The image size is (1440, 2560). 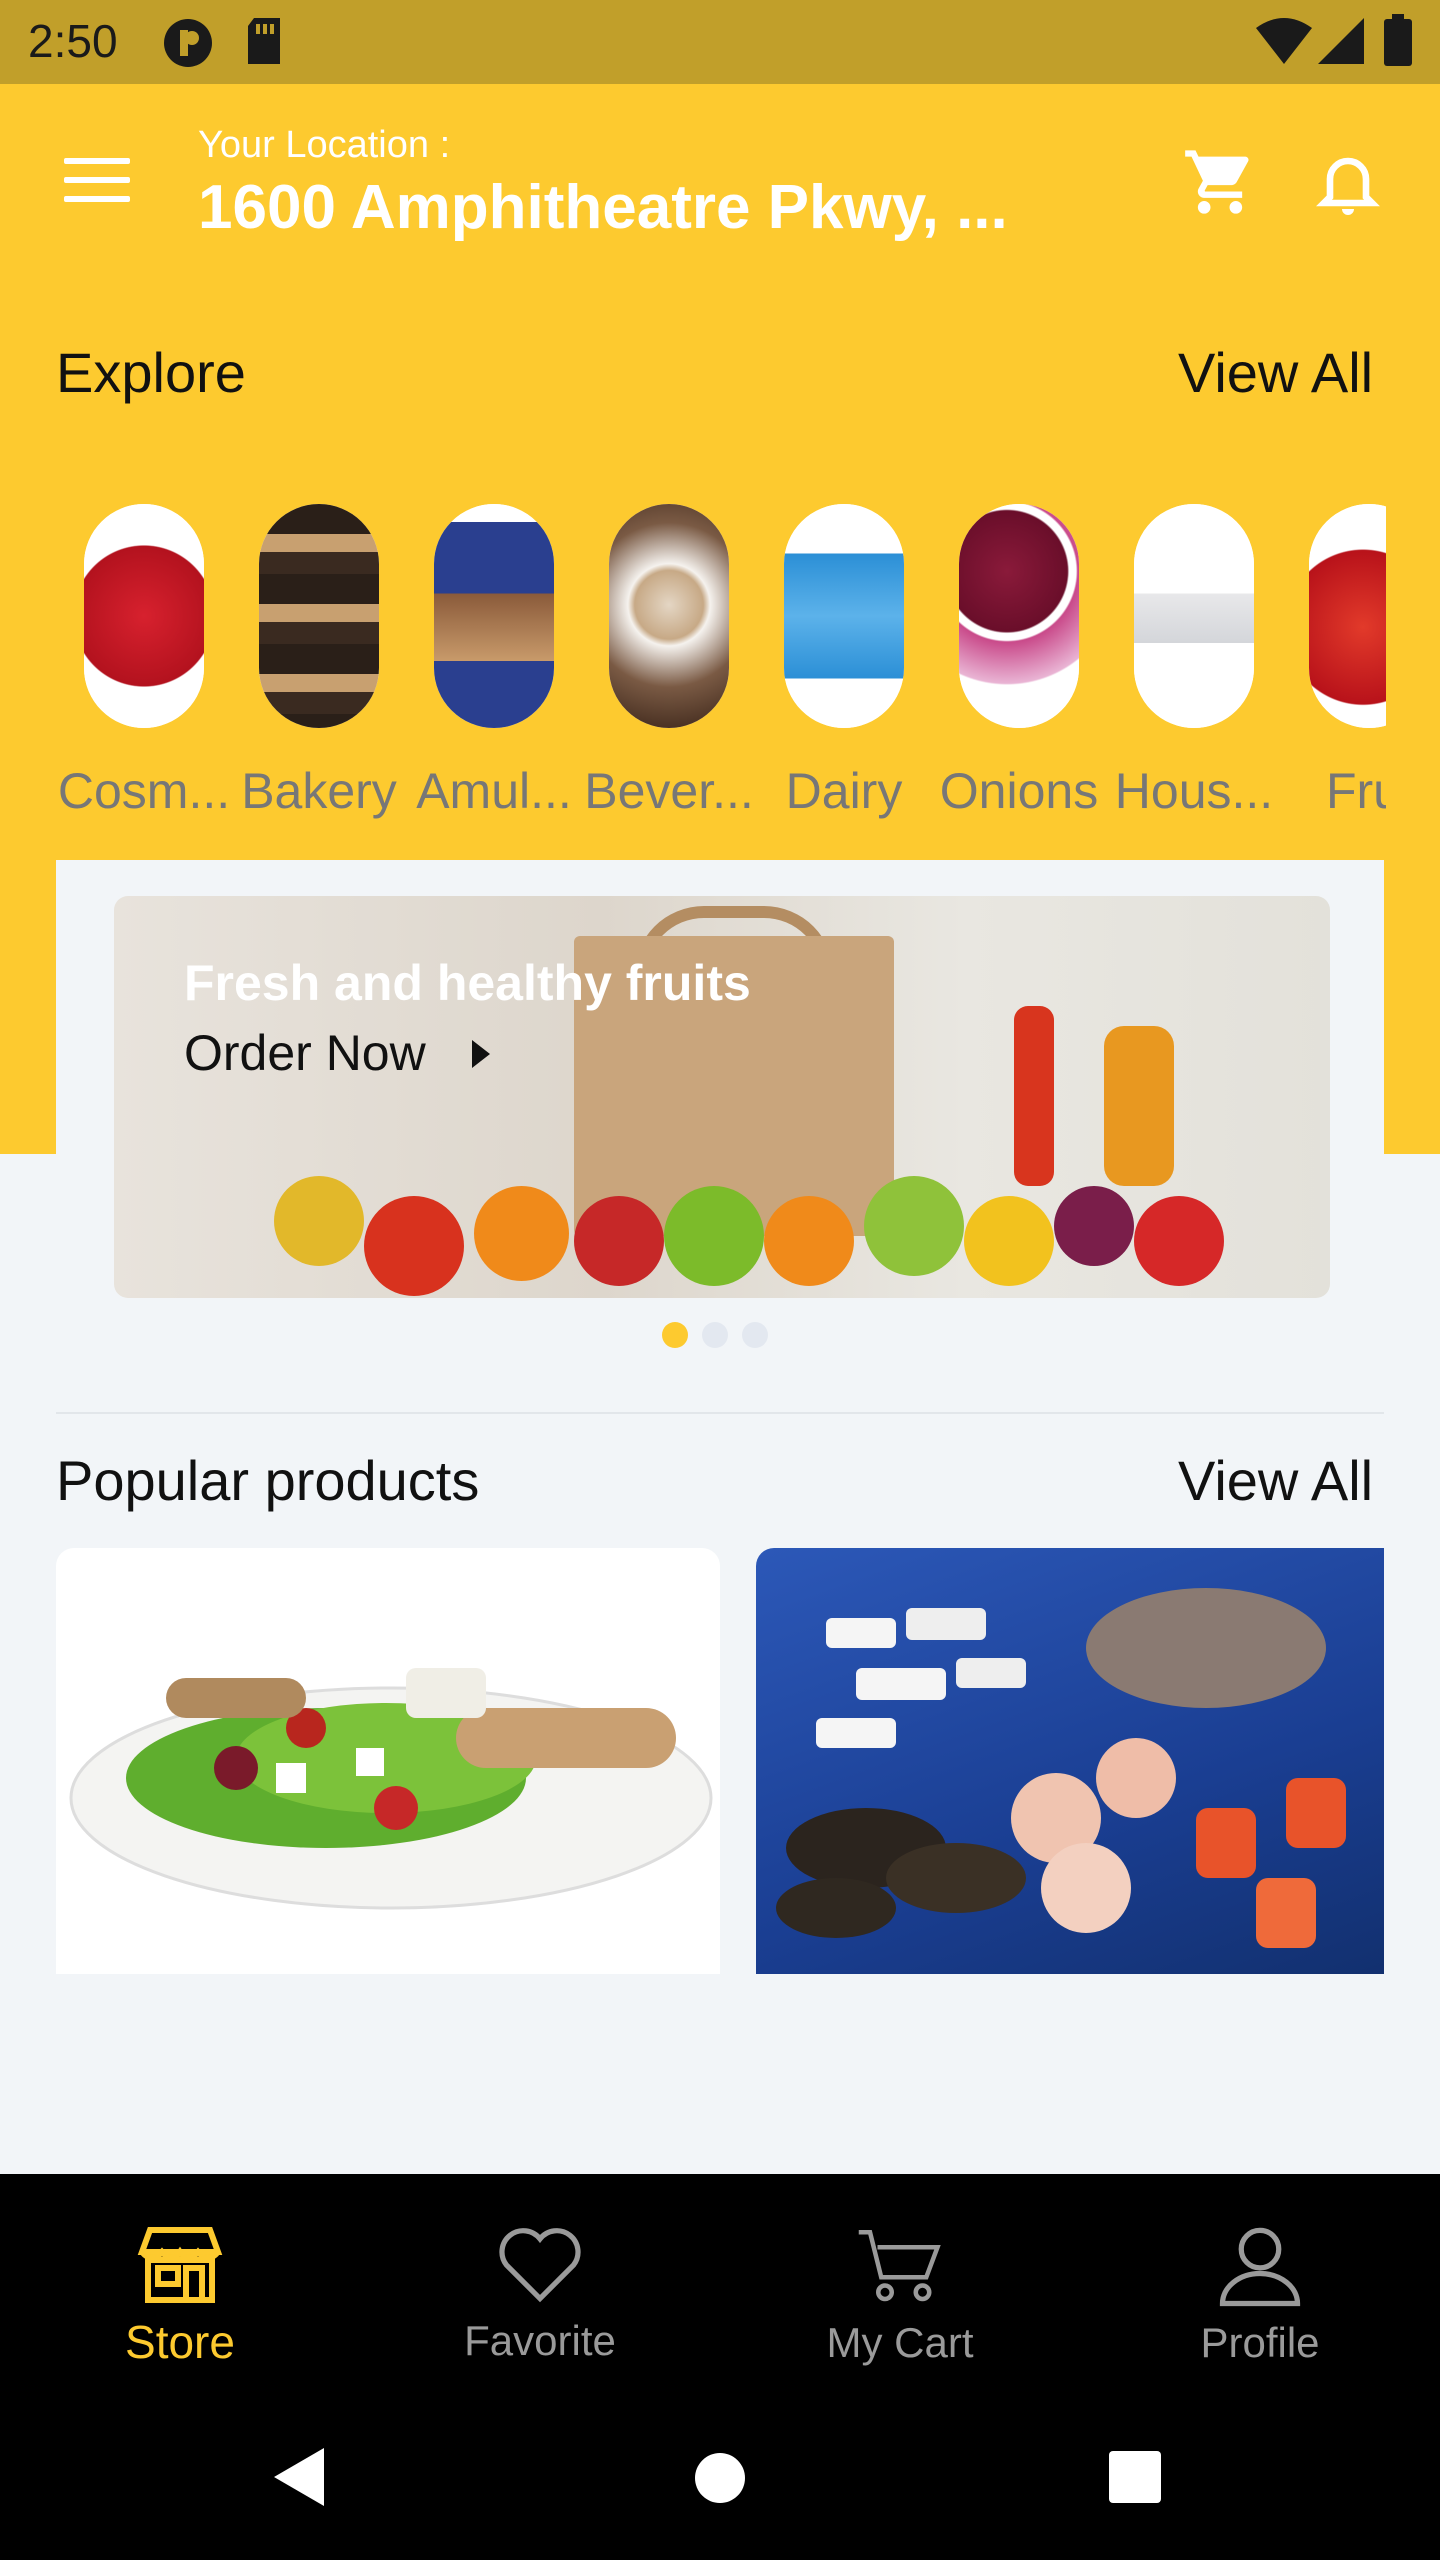 What do you see at coordinates (1341, 41) in the screenshot?
I see `signal-icon` at bounding box center [1341, 41].